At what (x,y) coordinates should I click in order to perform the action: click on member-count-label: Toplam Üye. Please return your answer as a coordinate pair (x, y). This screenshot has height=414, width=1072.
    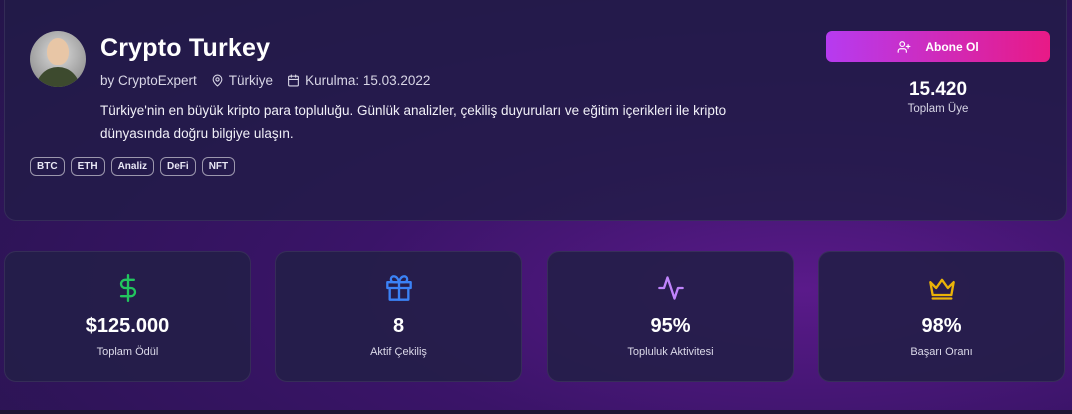
    Looking at the image, I should click on (938, 109).